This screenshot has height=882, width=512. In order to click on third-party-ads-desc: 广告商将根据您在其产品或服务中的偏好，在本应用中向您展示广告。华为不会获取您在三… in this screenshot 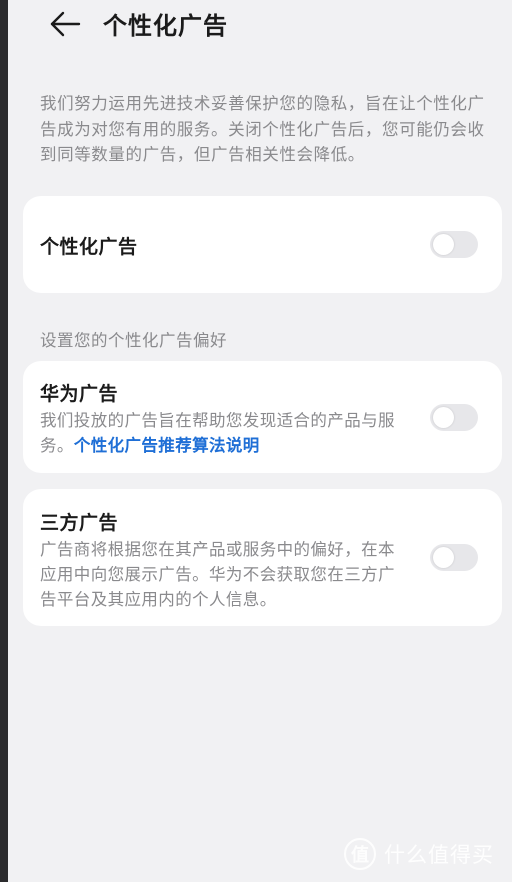, I will do `click(217, 574)`.